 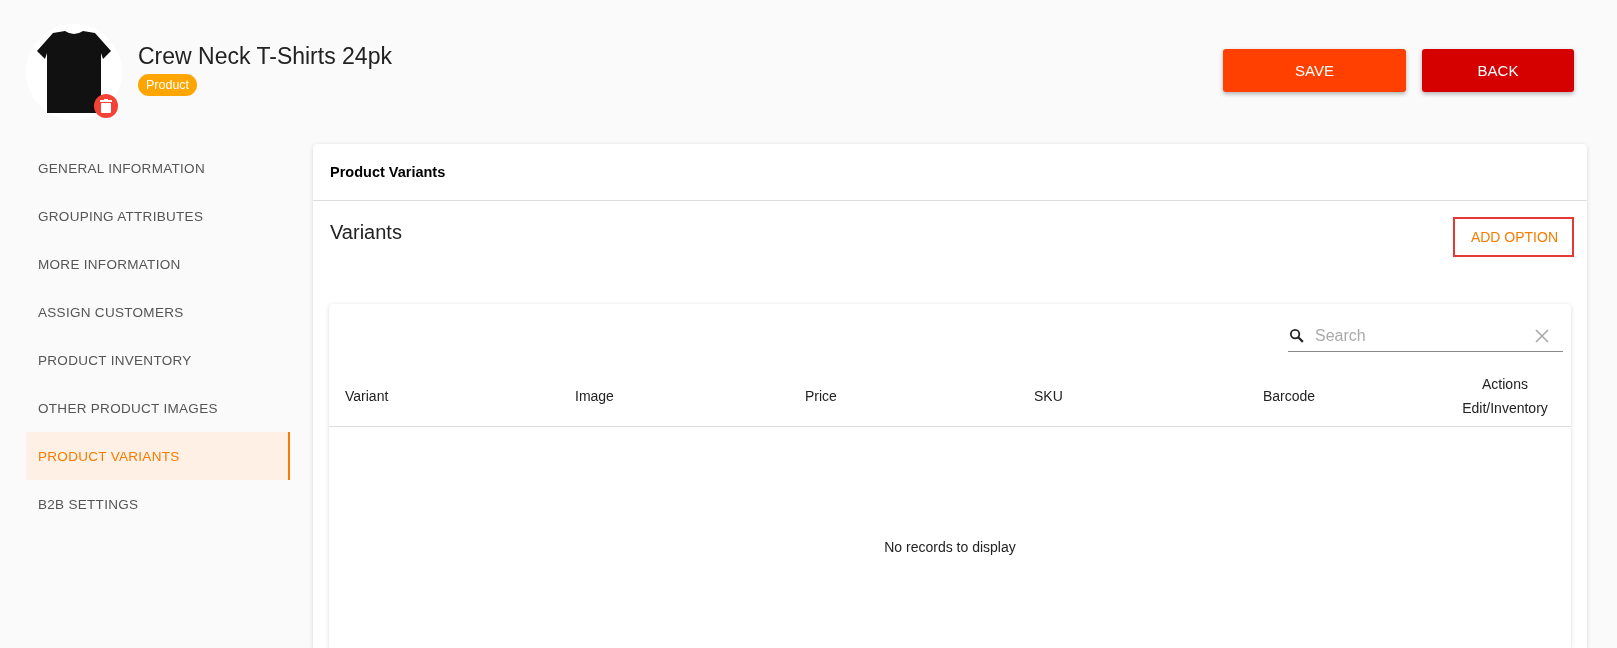 What do you see at coordinates (158, 504) in the screenshot?
I see `sidebar-item: B2B SETTINGS` at bounding box center [158, 504].